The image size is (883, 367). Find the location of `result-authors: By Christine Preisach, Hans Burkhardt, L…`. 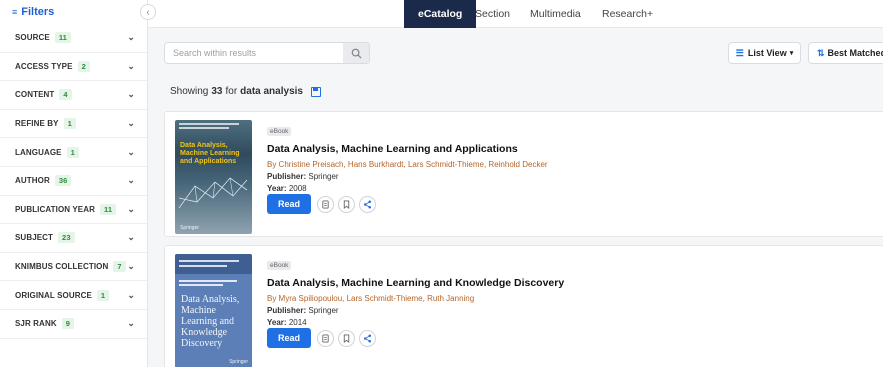

result-authors: By Christine Preisach, Hans Burkhardt, L… is located at coordinates (567, 164).